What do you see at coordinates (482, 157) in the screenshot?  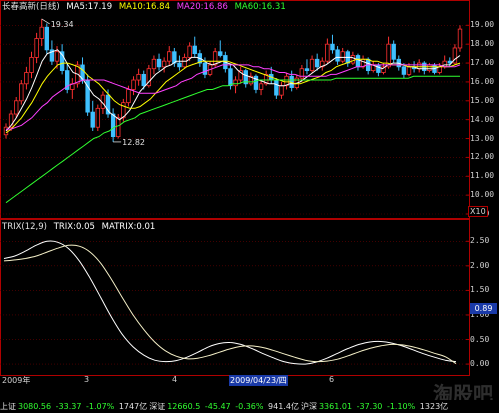 I see `price-axis-label: 12.00` at bounding box center [482, 157].